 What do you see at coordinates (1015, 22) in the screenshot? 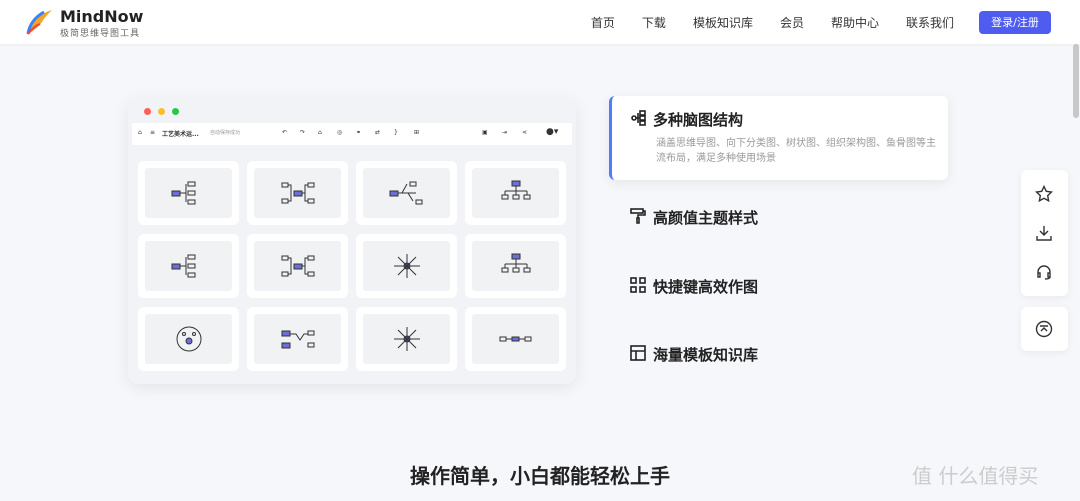
I see `login-button: 登录/注册` at bounding box center [1015, 22].